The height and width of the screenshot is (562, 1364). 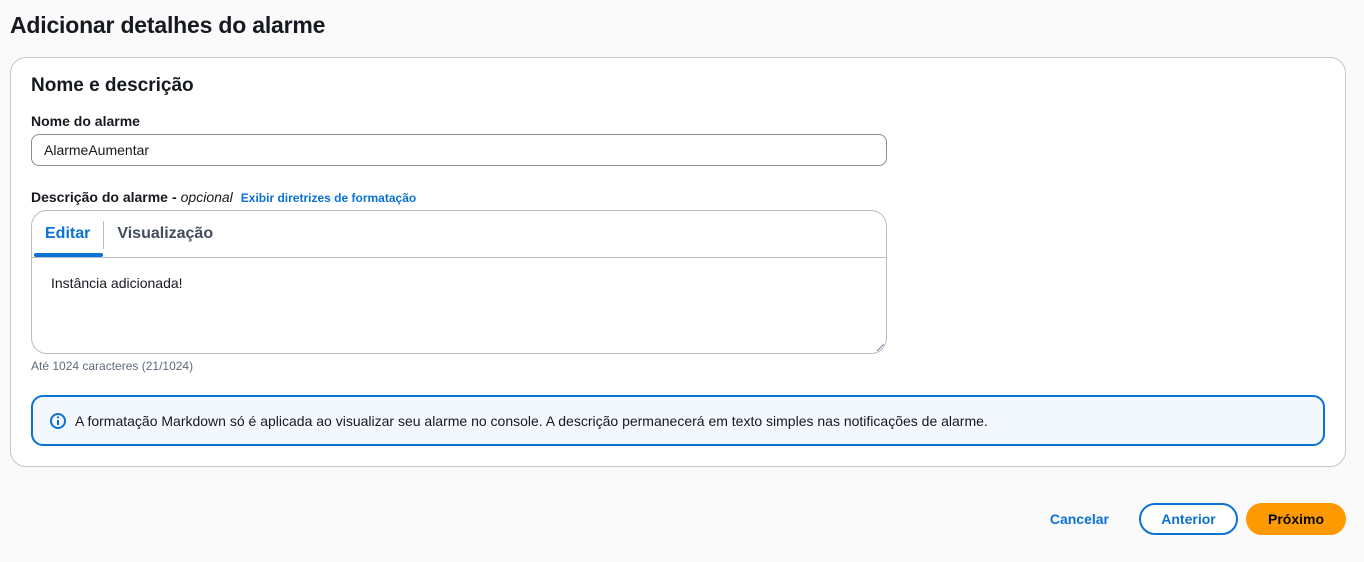 I want to click on next-button: Próximo, so click(x=1296, y=519).